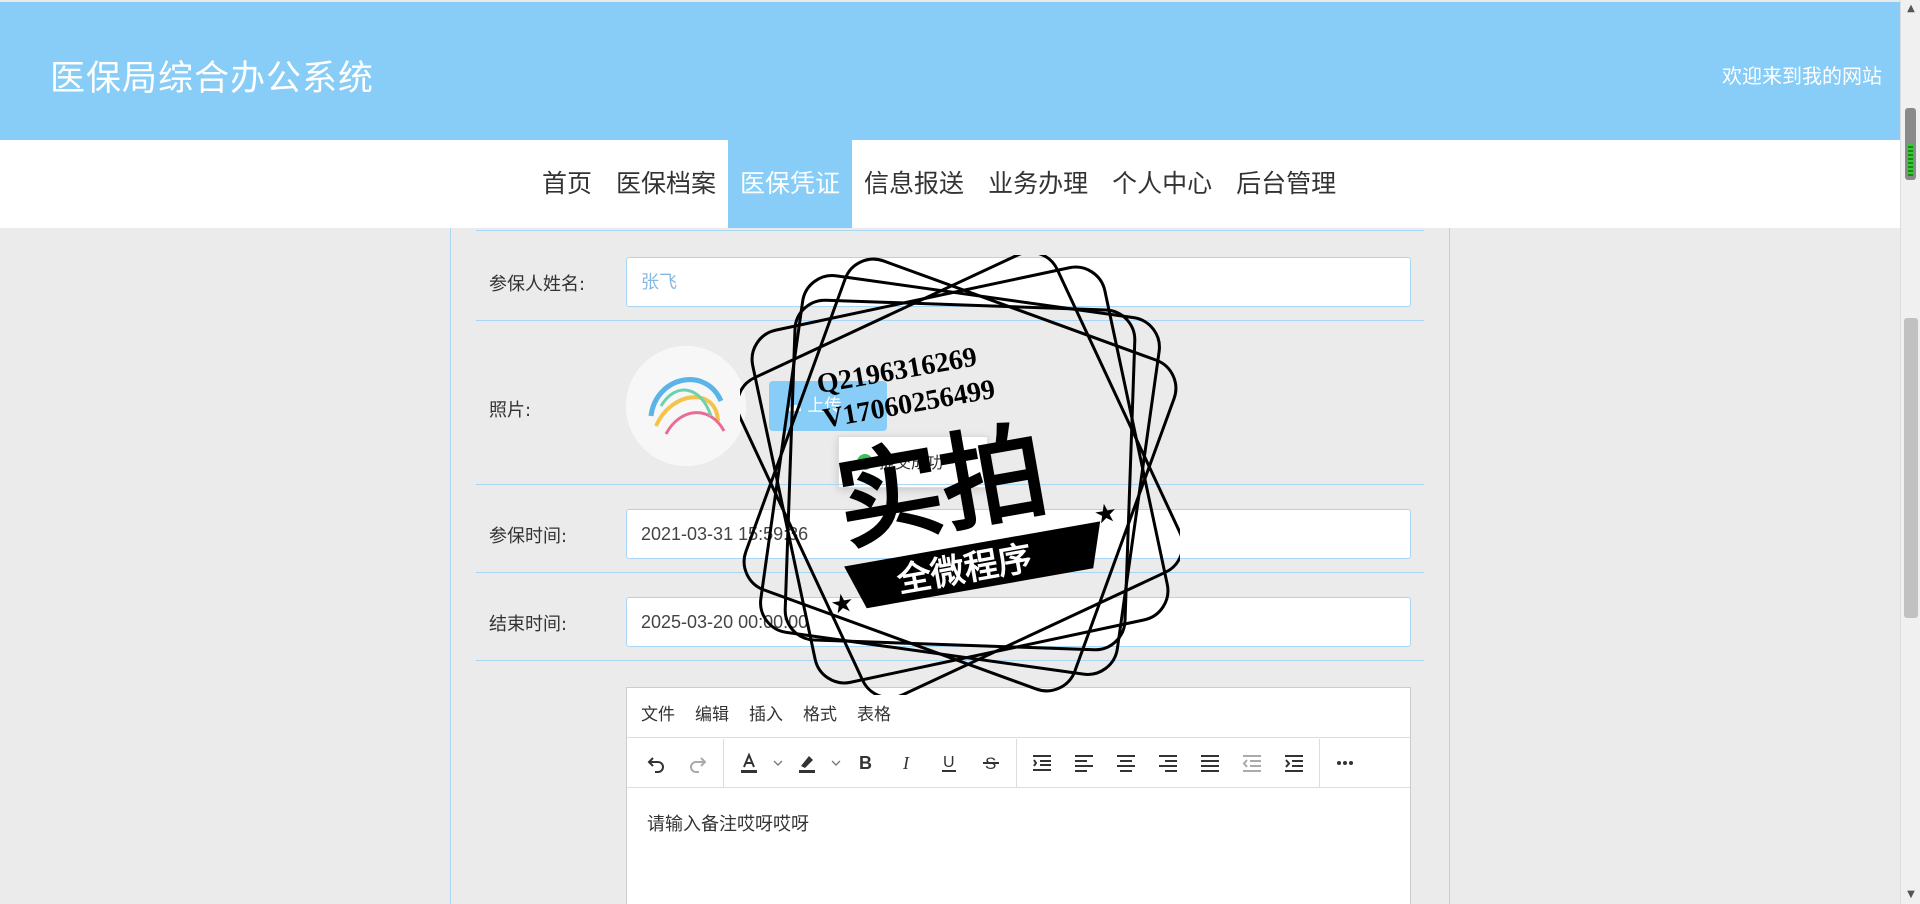  I want to click on photo-label: 照片:, so click(510, 410).